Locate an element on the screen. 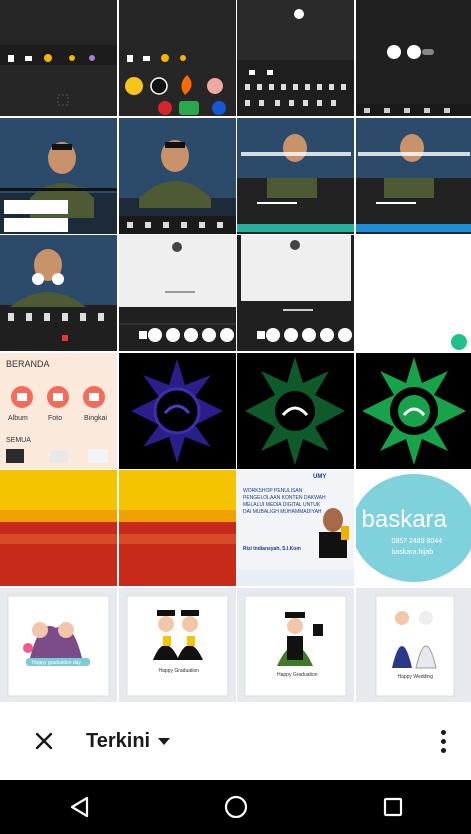  thumb-label-album: Album is located at coordinates (18, 418).